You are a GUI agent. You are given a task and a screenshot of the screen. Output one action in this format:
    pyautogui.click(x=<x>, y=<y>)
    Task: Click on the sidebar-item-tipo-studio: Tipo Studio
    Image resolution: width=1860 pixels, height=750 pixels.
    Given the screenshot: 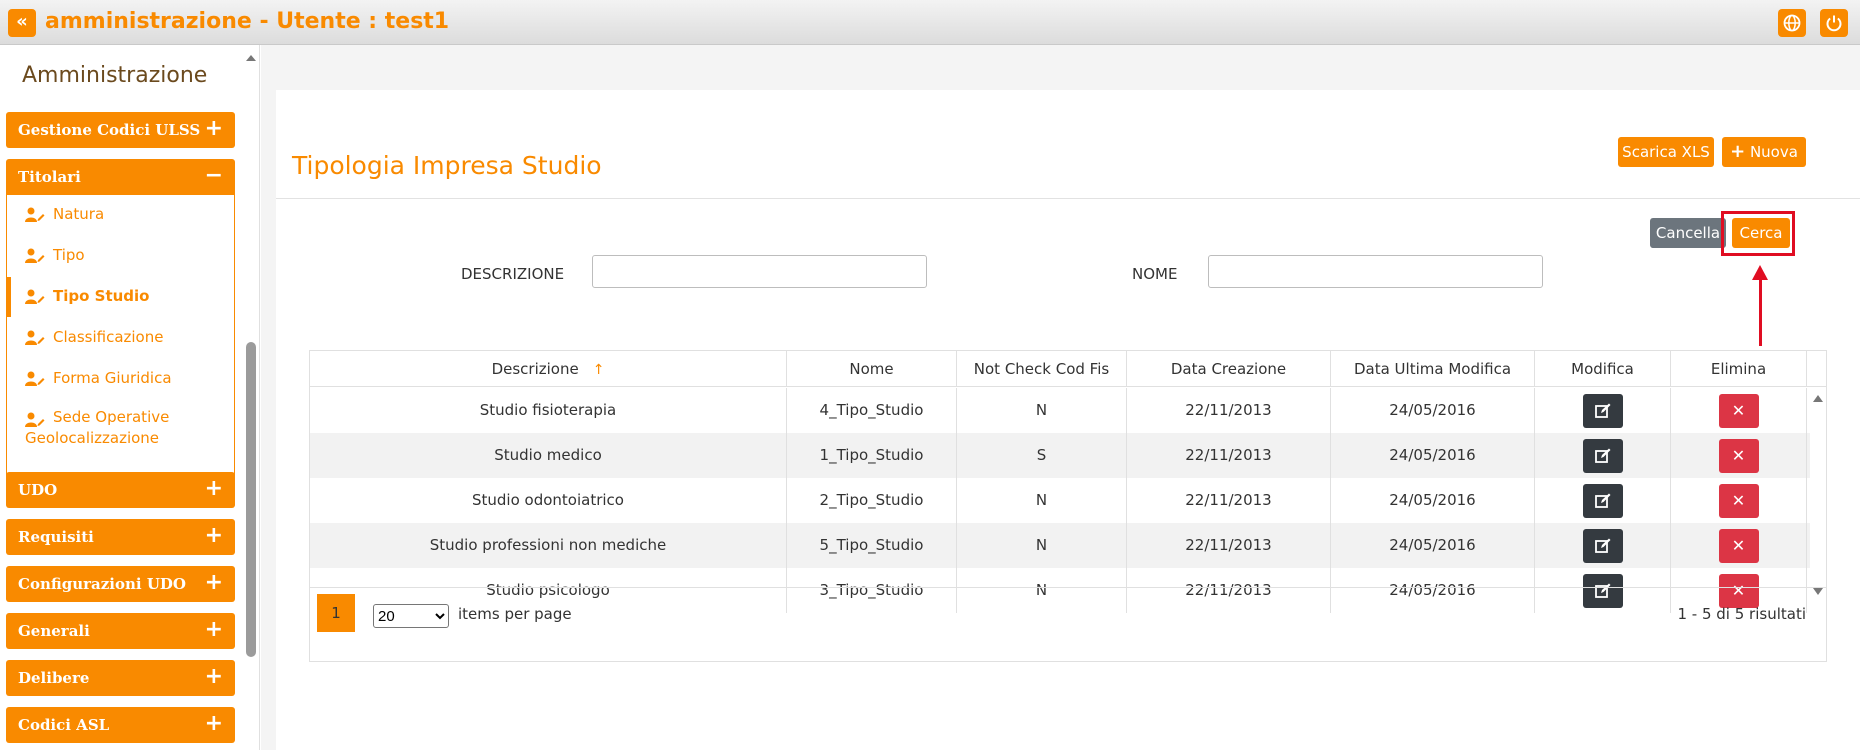 What is the action you would take?
    pyautogui.click(x=120, y=297)
    